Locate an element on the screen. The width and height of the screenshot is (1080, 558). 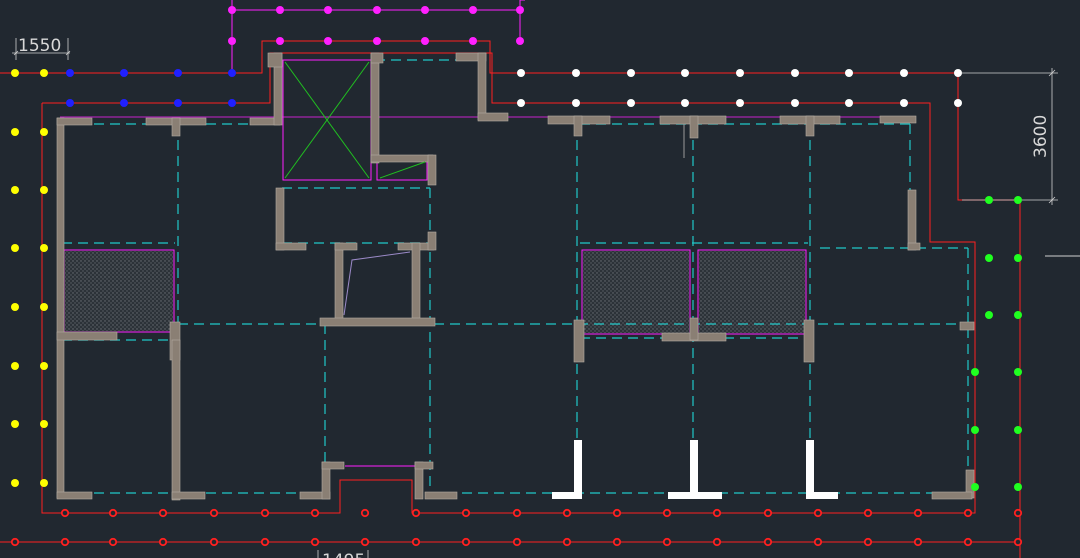
dimension-label-right: 3600 is located at coordinates (1041, 136).